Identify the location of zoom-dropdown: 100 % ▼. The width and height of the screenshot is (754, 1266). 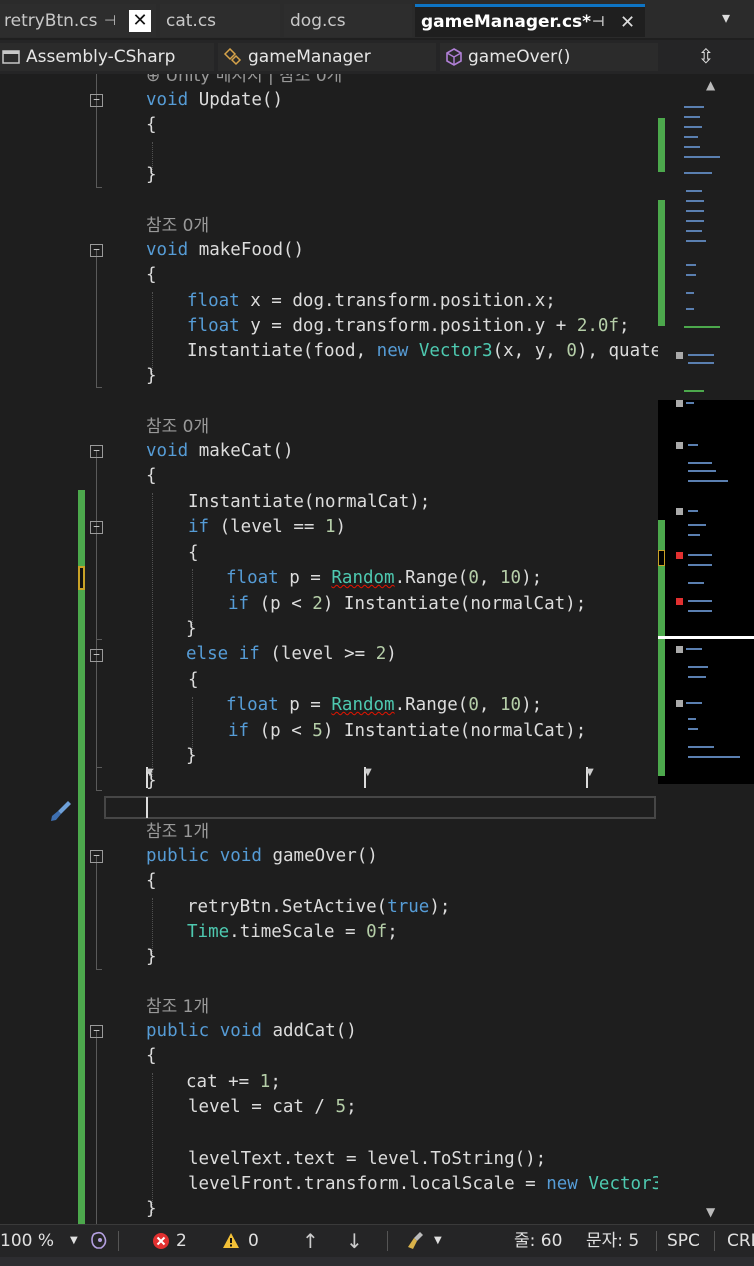
(41, 1241).